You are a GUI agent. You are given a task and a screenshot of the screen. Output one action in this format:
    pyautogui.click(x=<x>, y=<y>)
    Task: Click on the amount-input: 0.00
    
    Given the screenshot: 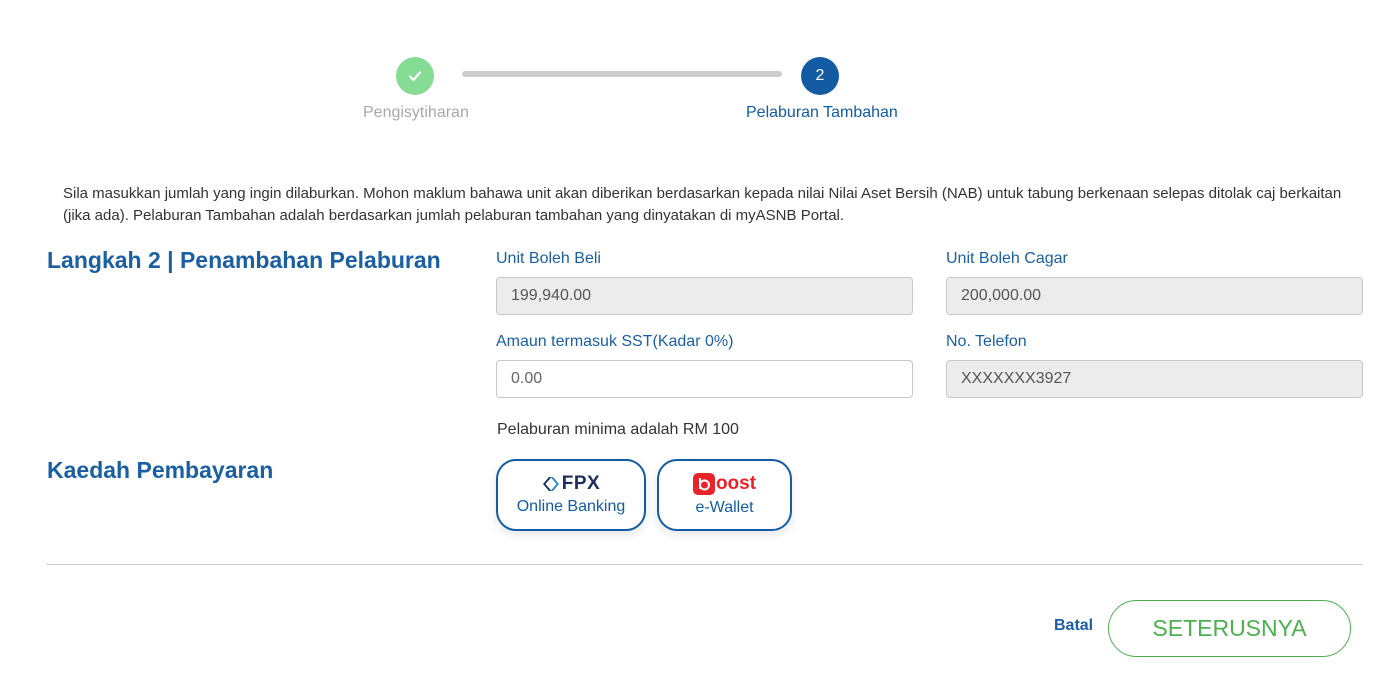 What is the action you would take?
    pyautogui.click(x=704, y=379)
    